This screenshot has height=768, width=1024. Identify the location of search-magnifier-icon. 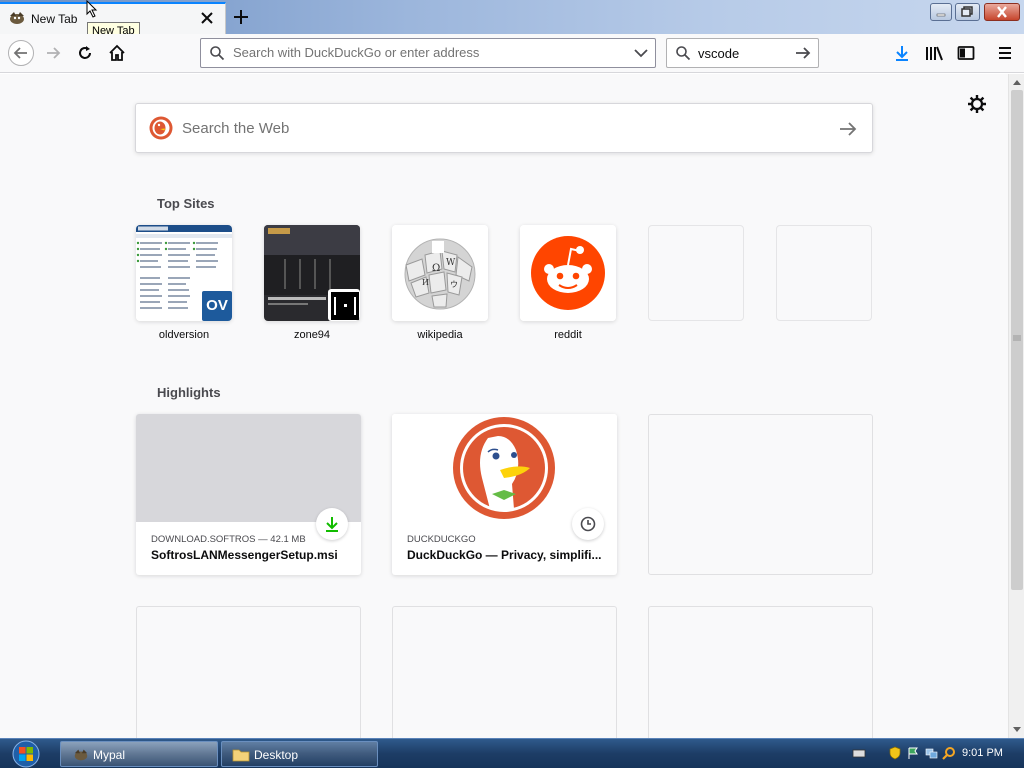
(949, 753).